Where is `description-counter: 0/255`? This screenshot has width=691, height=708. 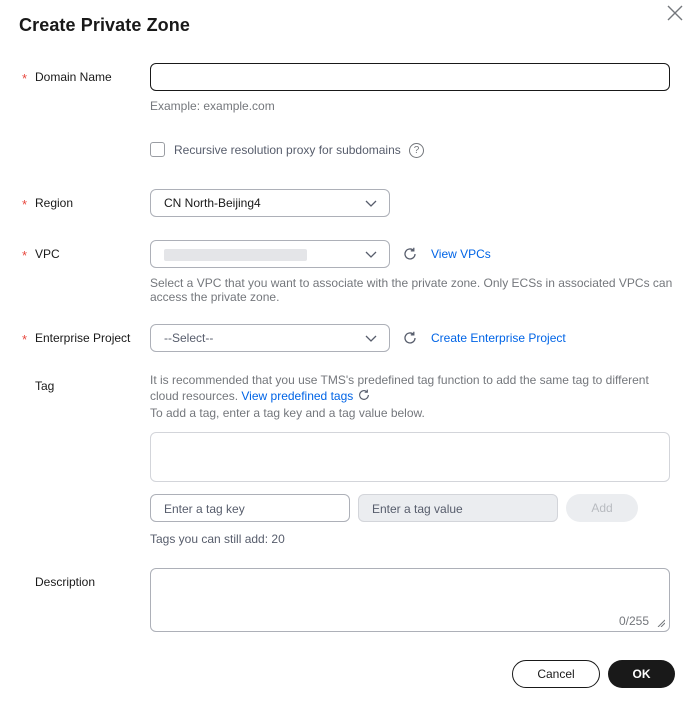
description-counter: 0/255 is located at coordinates (633, 621).